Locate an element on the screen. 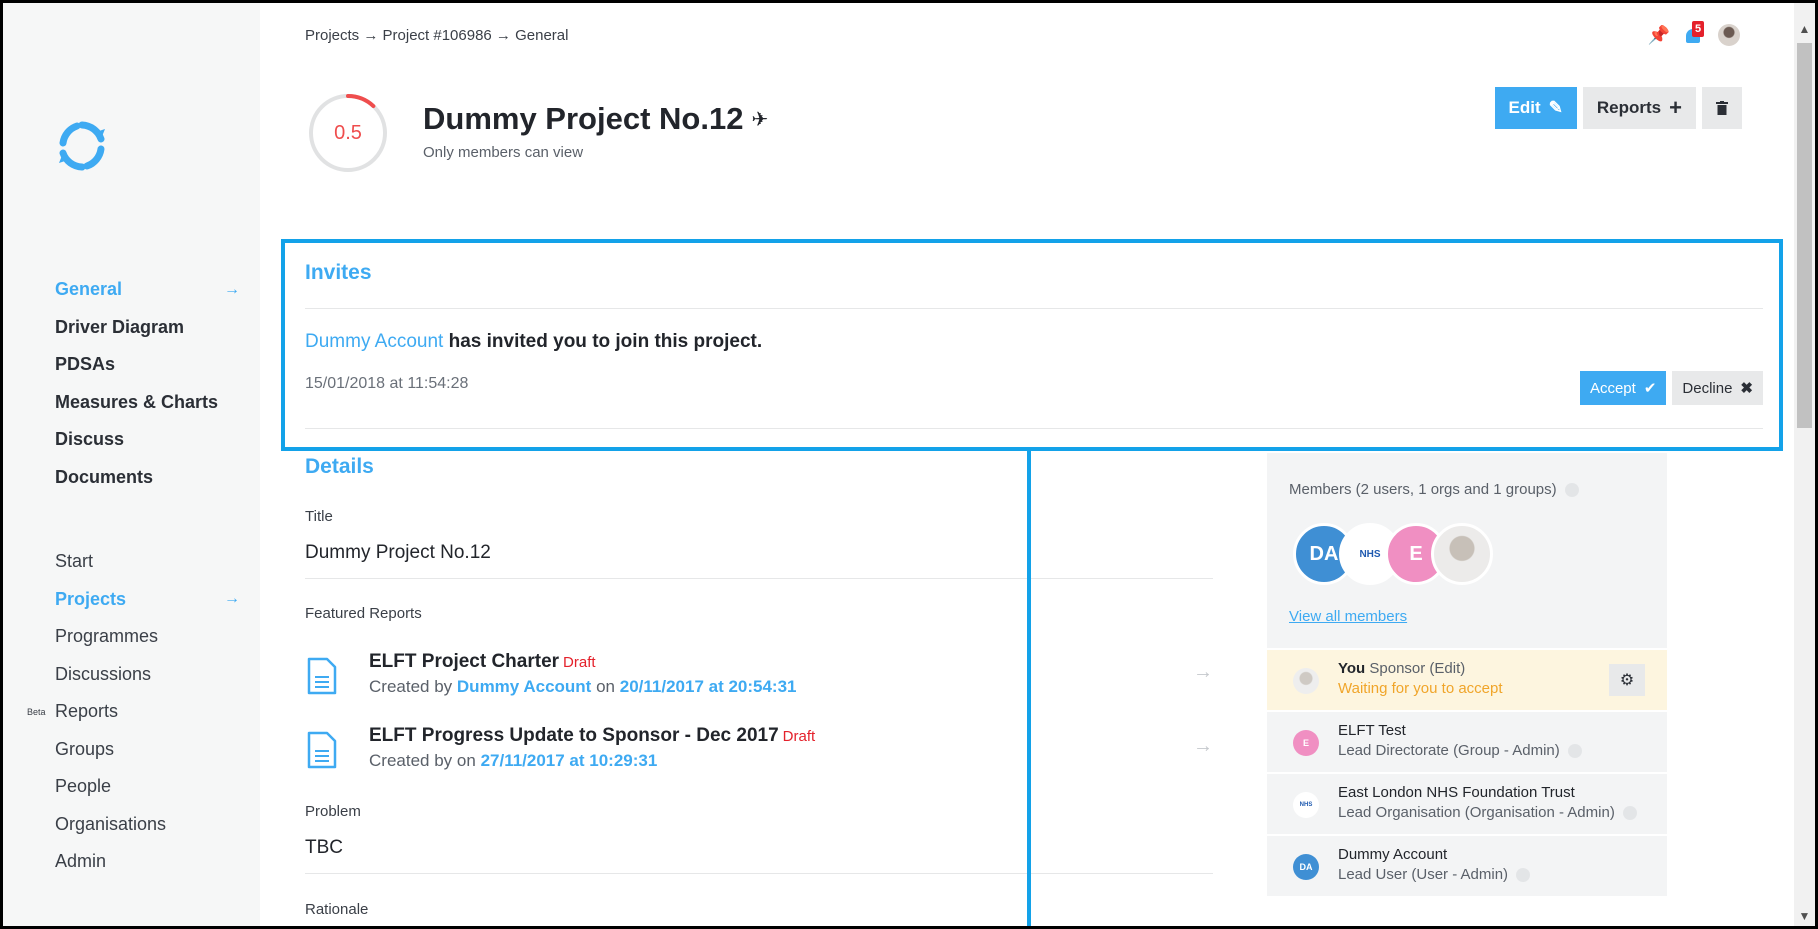  notifications-bell-icon: 5 is located at coordinates (1694, 34).